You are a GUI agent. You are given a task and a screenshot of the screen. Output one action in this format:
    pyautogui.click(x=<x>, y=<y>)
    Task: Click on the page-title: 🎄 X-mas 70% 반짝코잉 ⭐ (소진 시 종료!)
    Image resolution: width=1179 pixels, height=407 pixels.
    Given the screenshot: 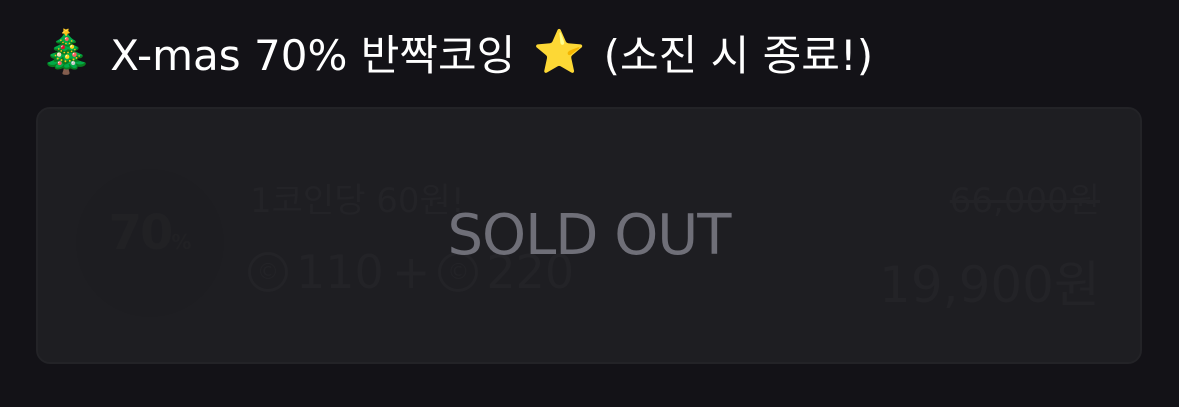 What is the action you would take?
    pyautogui.click(x=456, y=52)
    